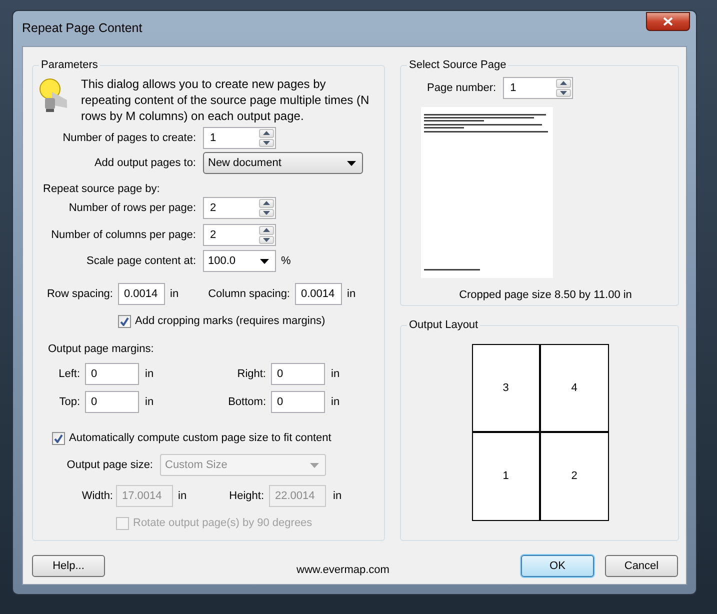  Describe the element at coordinates (101, 189) in the screenshot. I see `section-heading: Repeat source page by:` at that location.